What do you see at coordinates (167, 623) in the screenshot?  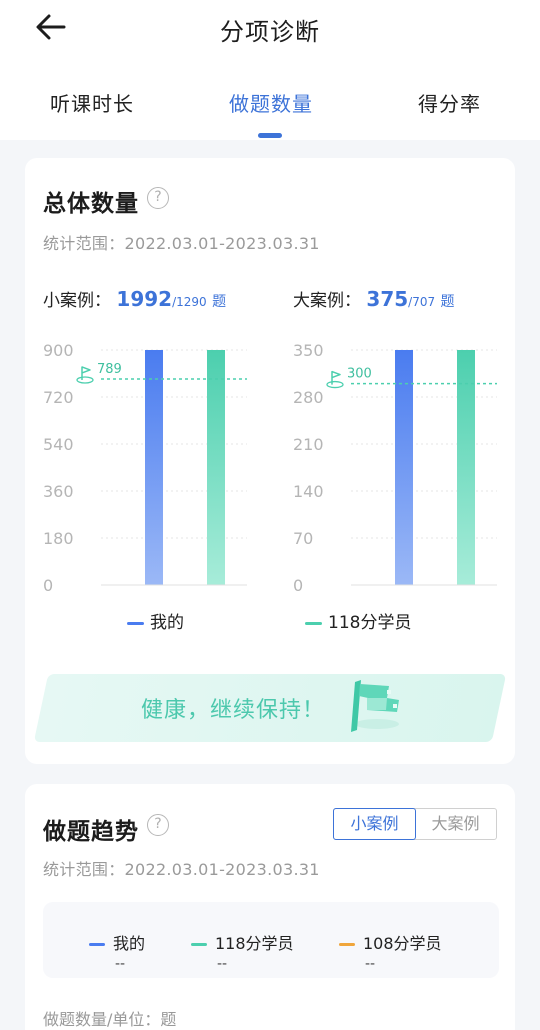 I see `legend-mine-label: 我的` at bounding box center [167, 623].